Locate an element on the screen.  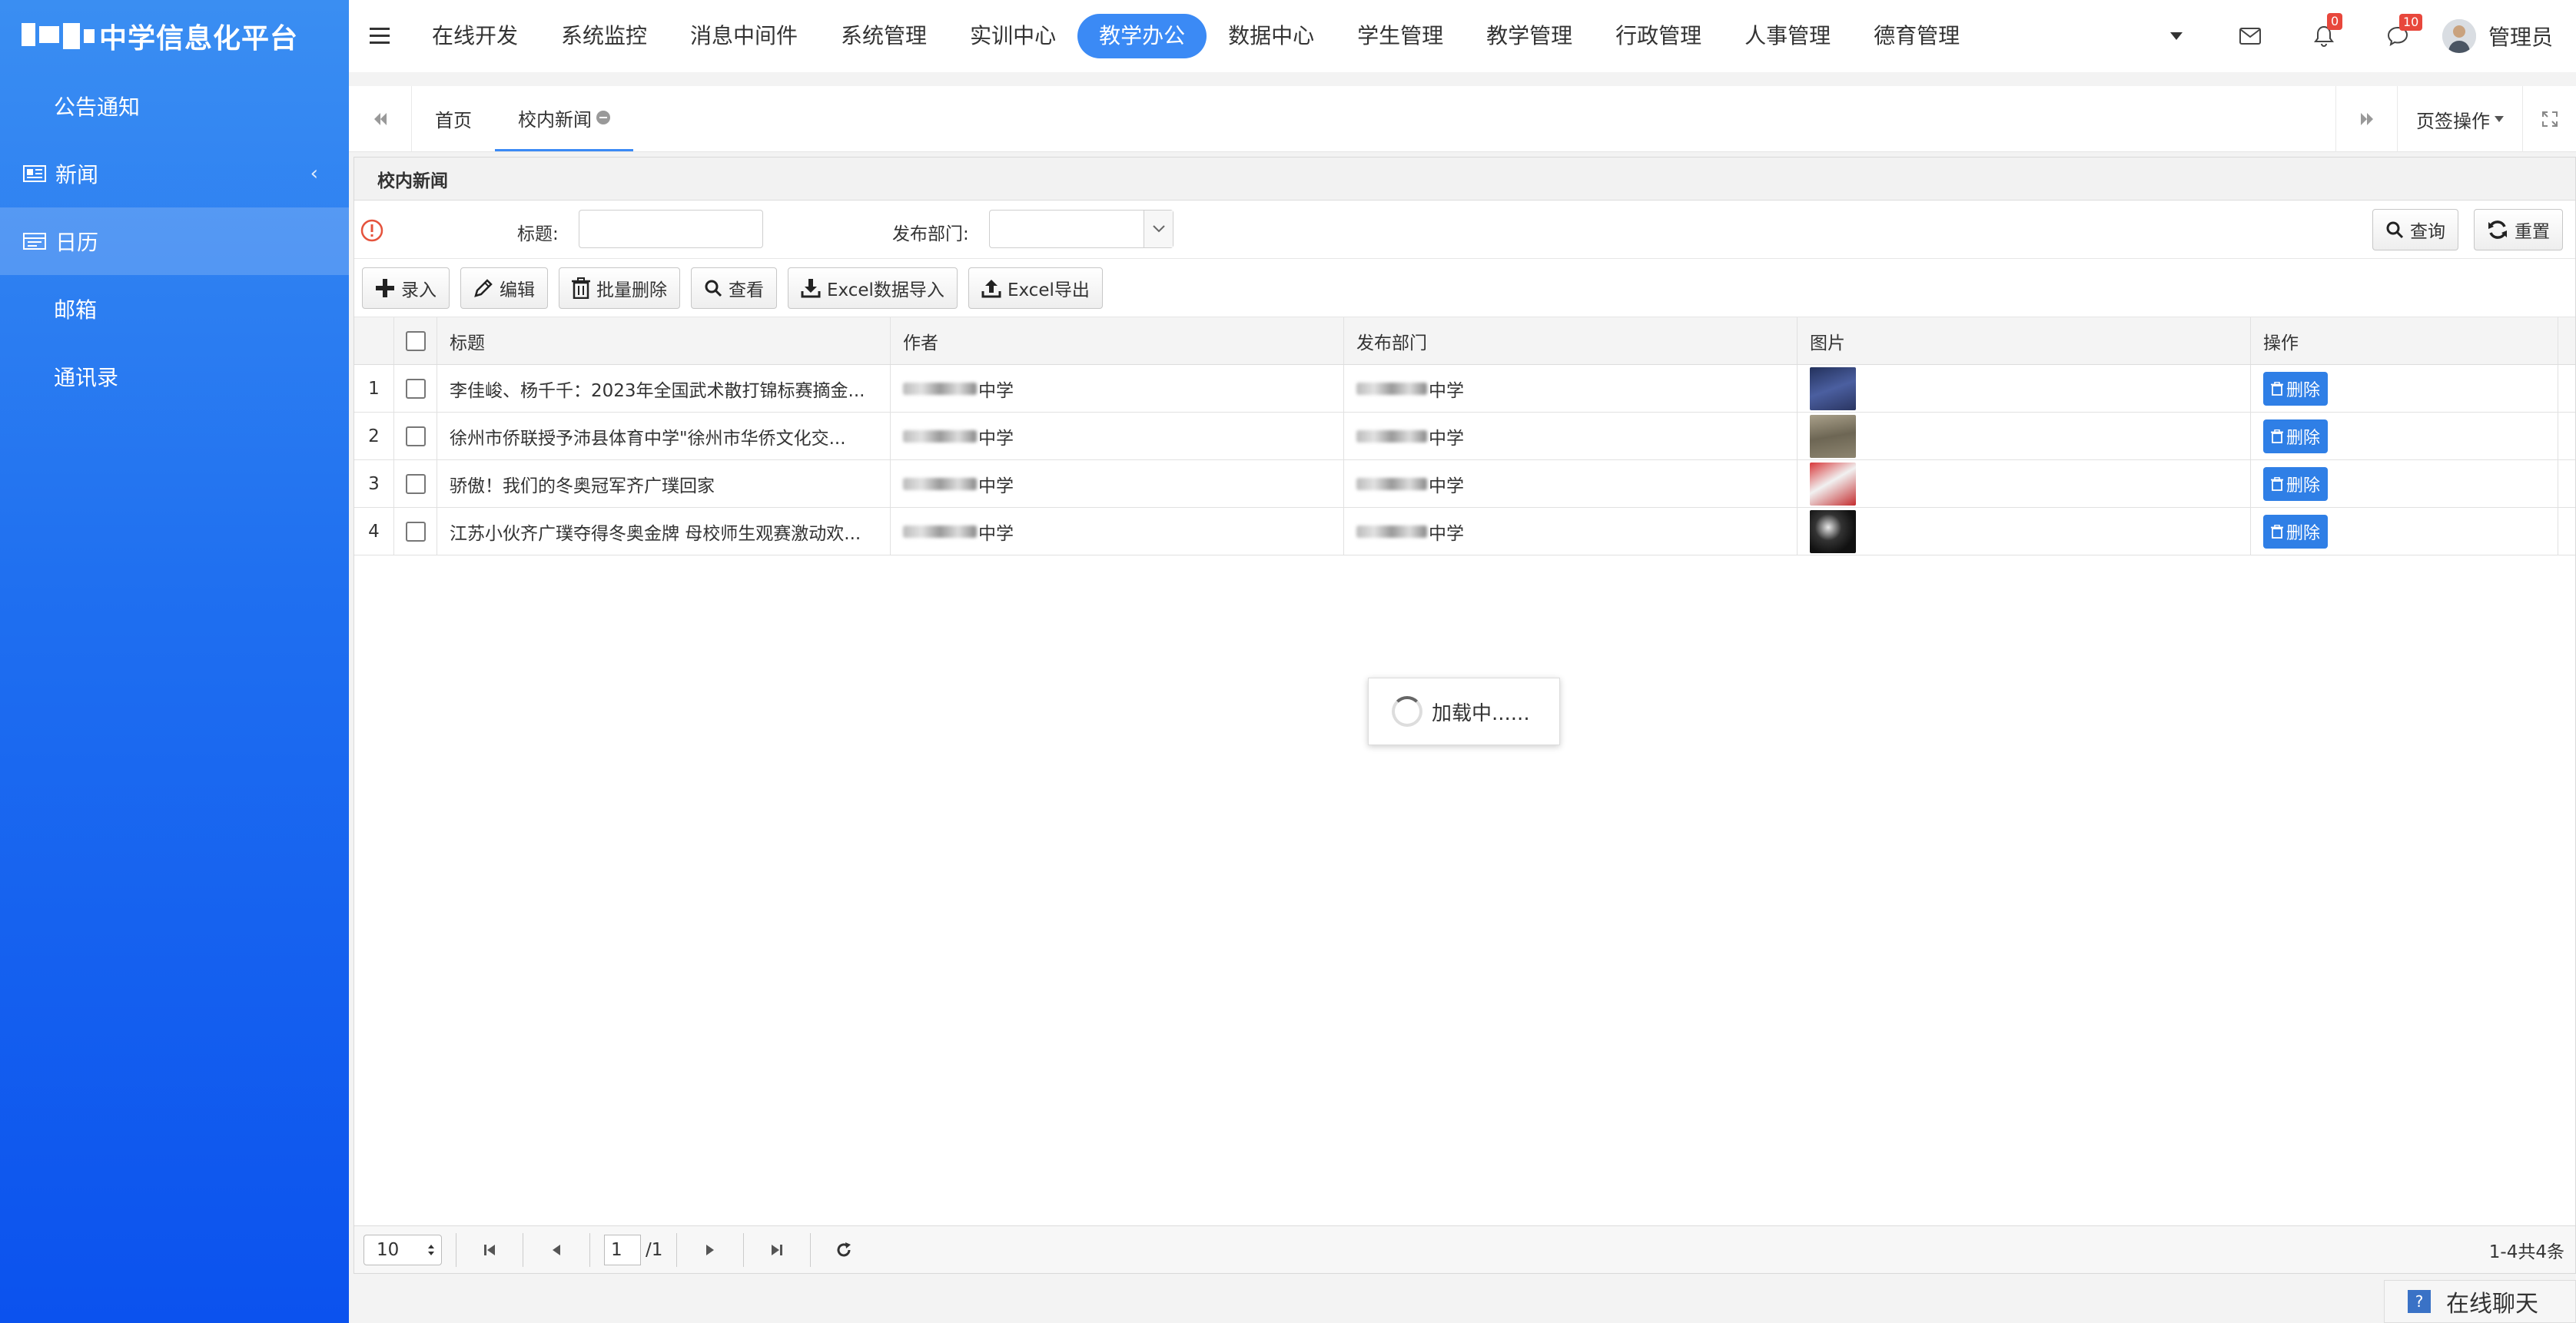
column-header-author: 作者 is located at coordinates (1117, 340).